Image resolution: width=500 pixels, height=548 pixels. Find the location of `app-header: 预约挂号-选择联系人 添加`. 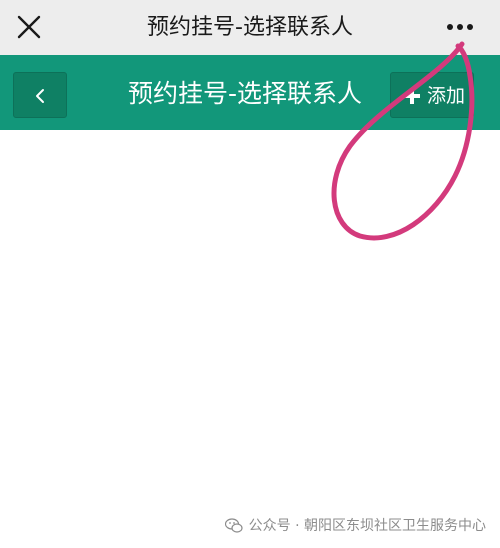

app-header: 预约挂号-选择联系人 添加 is located at coordinates (250, 92).